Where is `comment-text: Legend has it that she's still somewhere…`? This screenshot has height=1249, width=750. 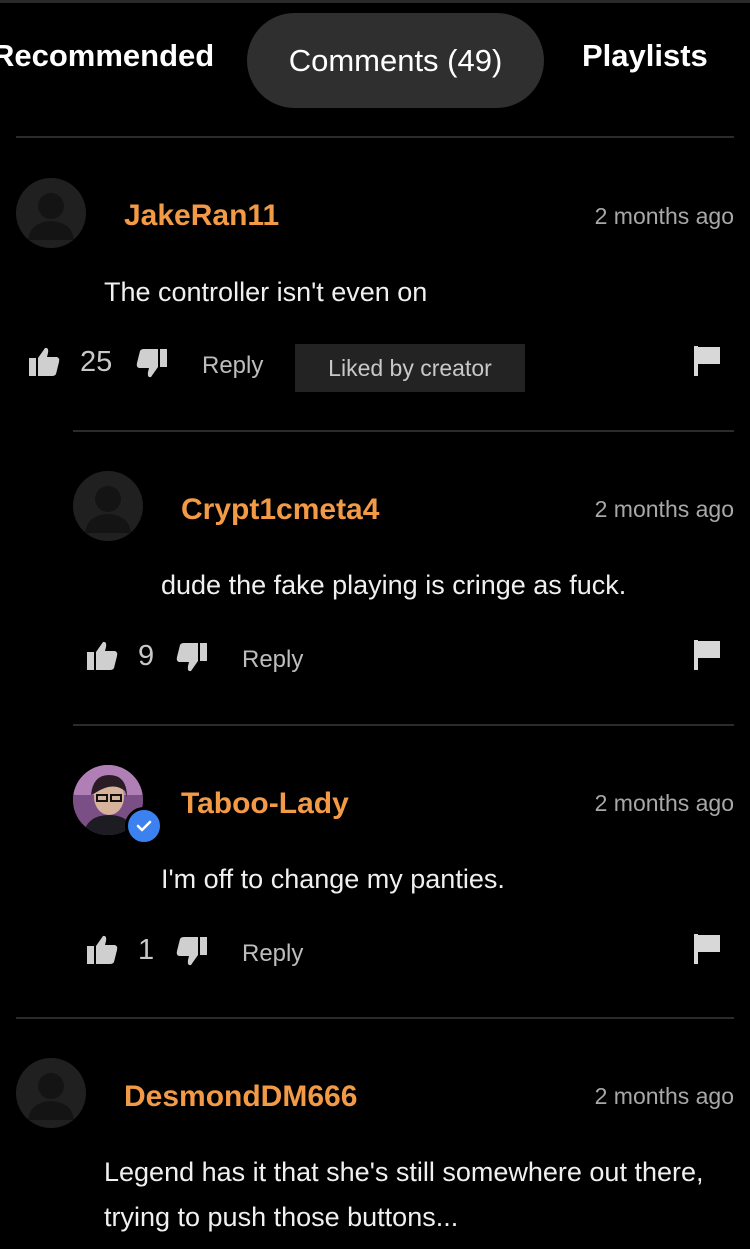 comment-text: Legend has it that she's still somewhere… is located at coordinates (404, 1194).